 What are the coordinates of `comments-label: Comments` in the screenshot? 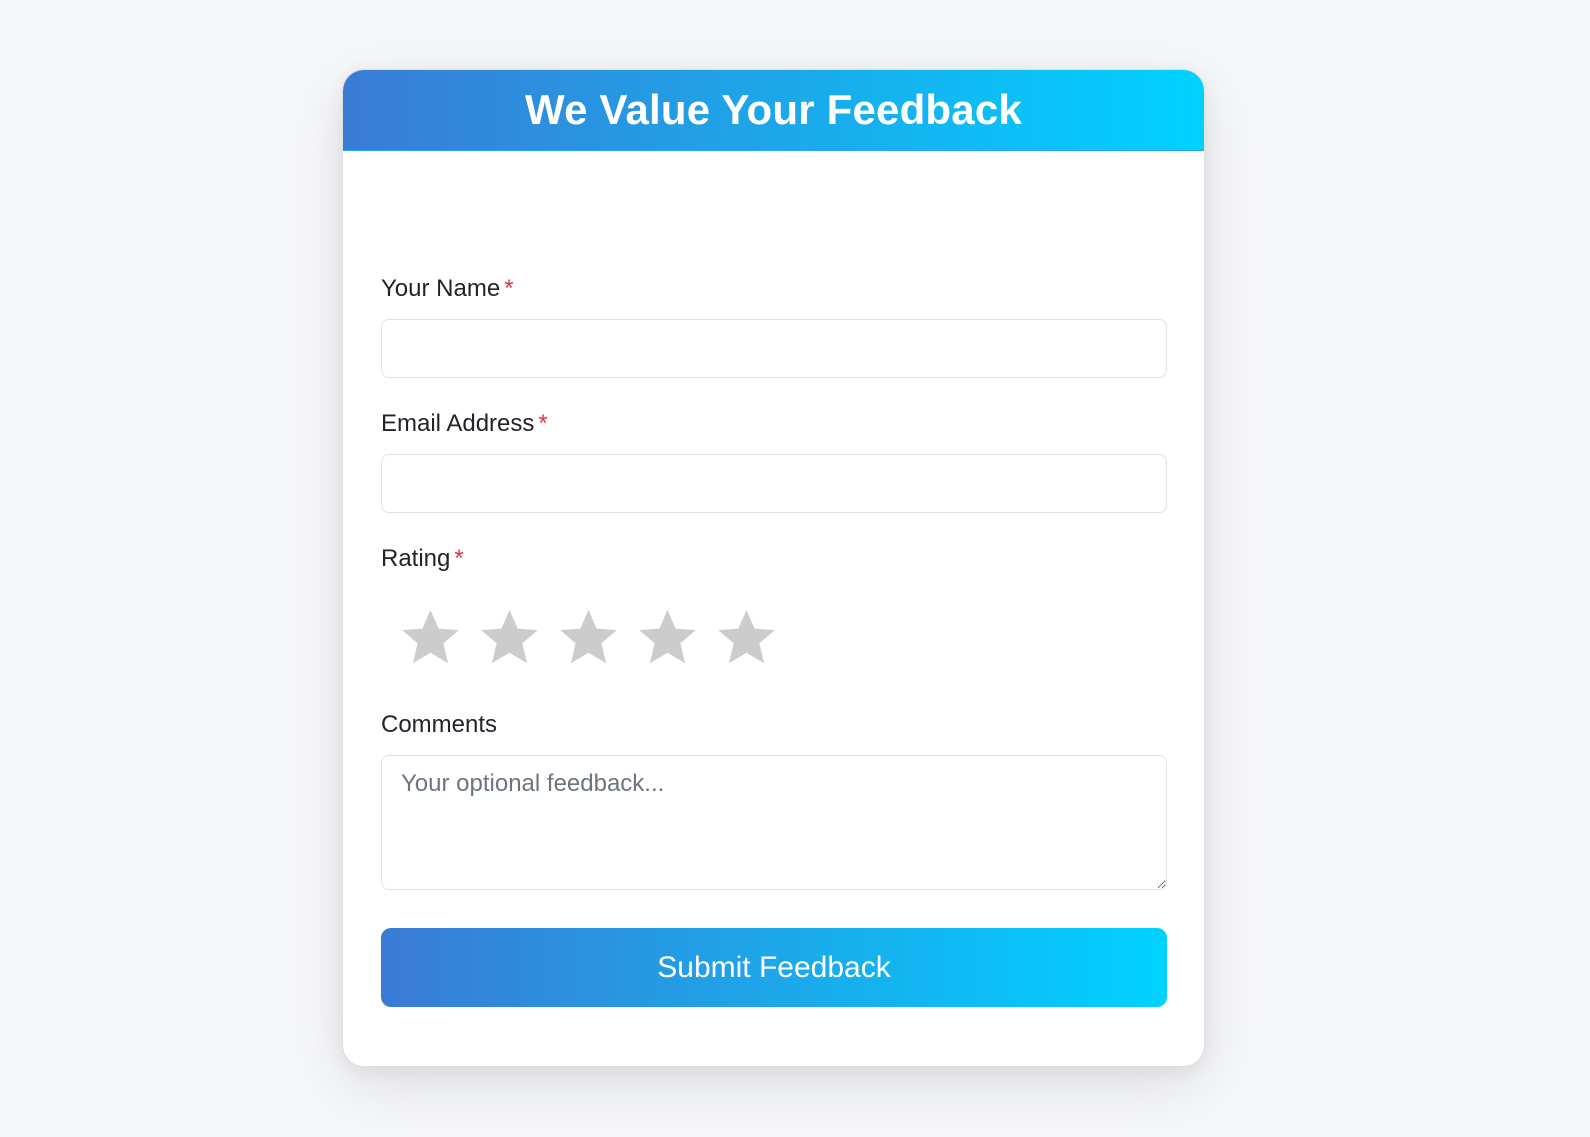 It's located at (439, 725).